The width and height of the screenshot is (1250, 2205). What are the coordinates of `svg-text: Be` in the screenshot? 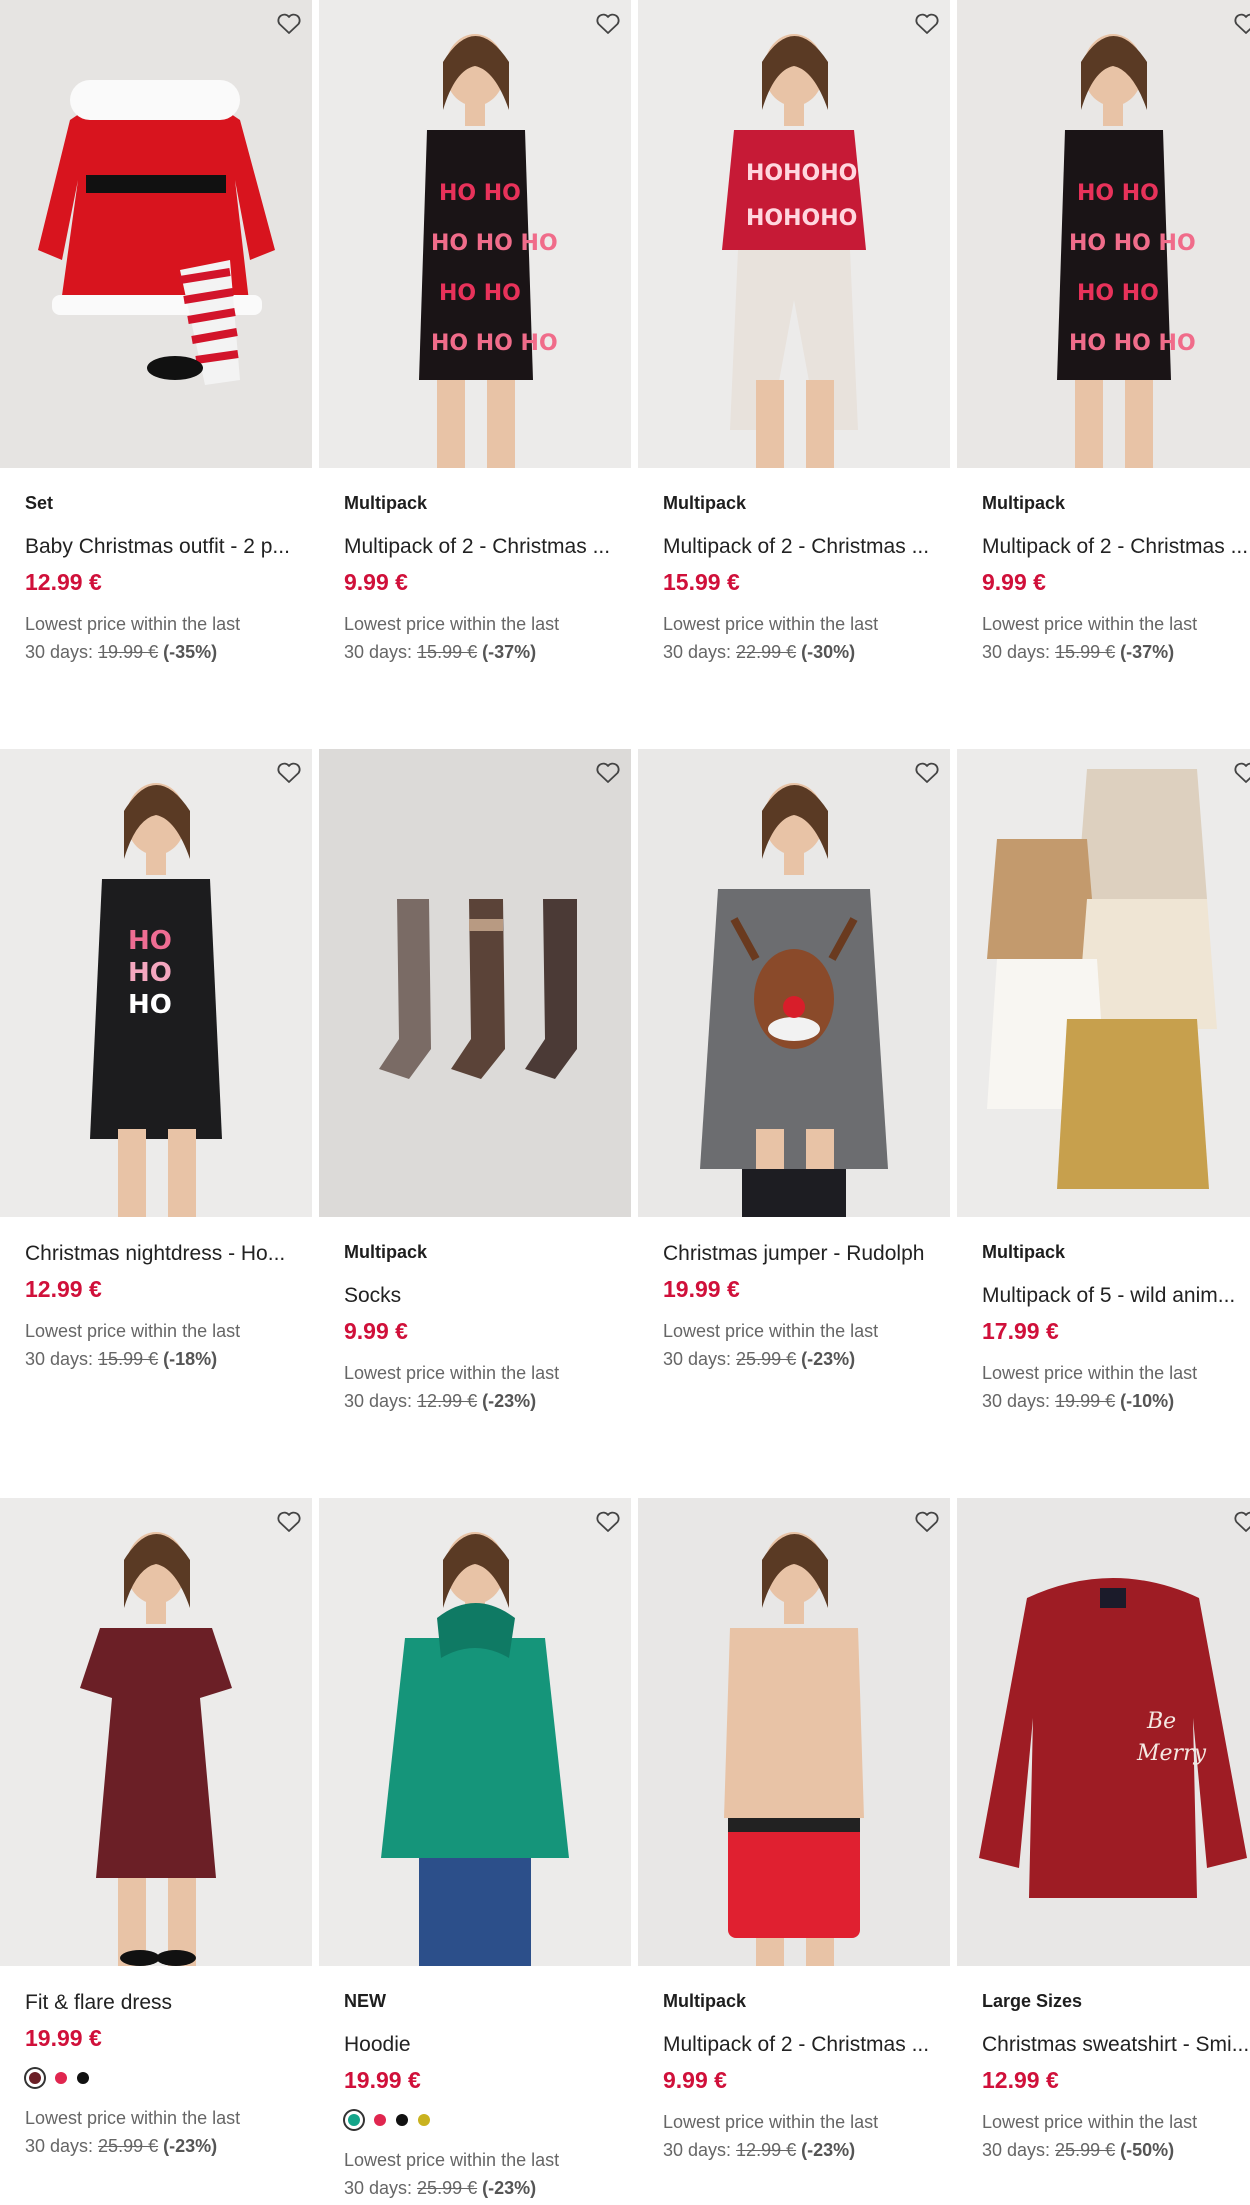 It's located at (1161, 1721).